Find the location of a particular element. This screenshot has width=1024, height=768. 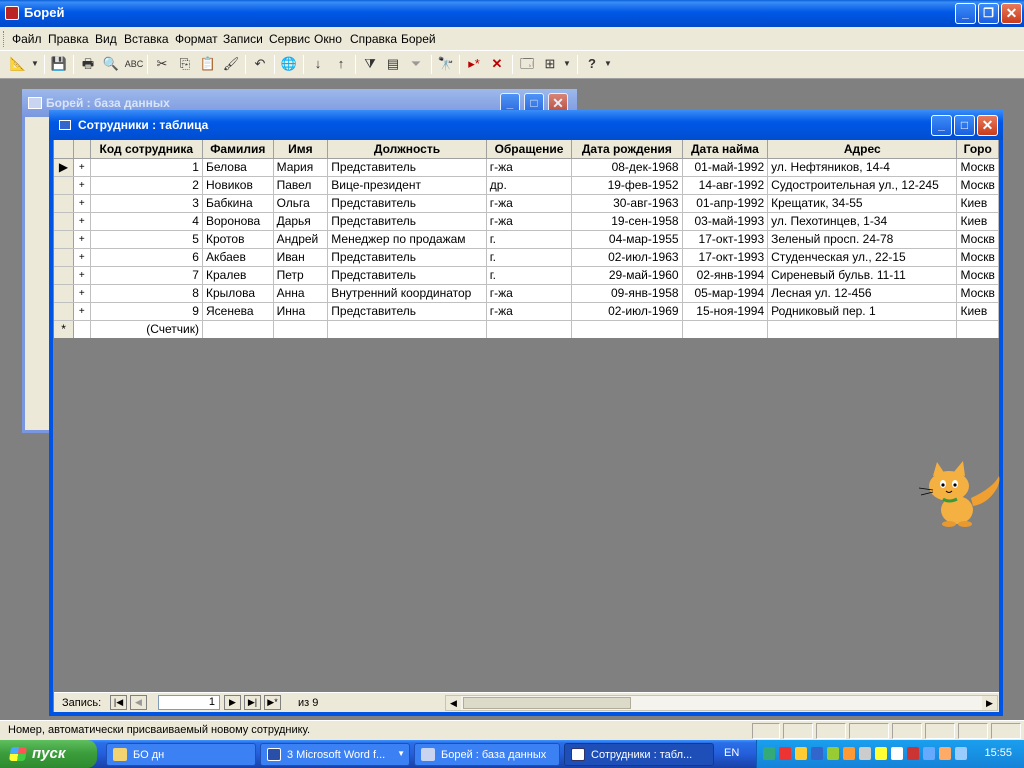

table-cell: Кротов is located at coordinates (238, 239).